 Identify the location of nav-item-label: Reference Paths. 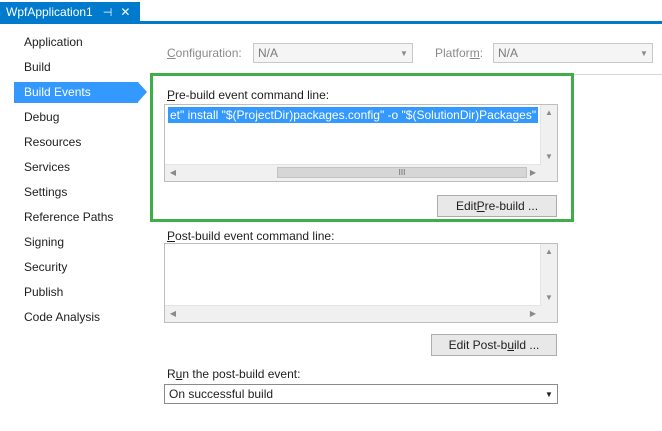
(69, 217).